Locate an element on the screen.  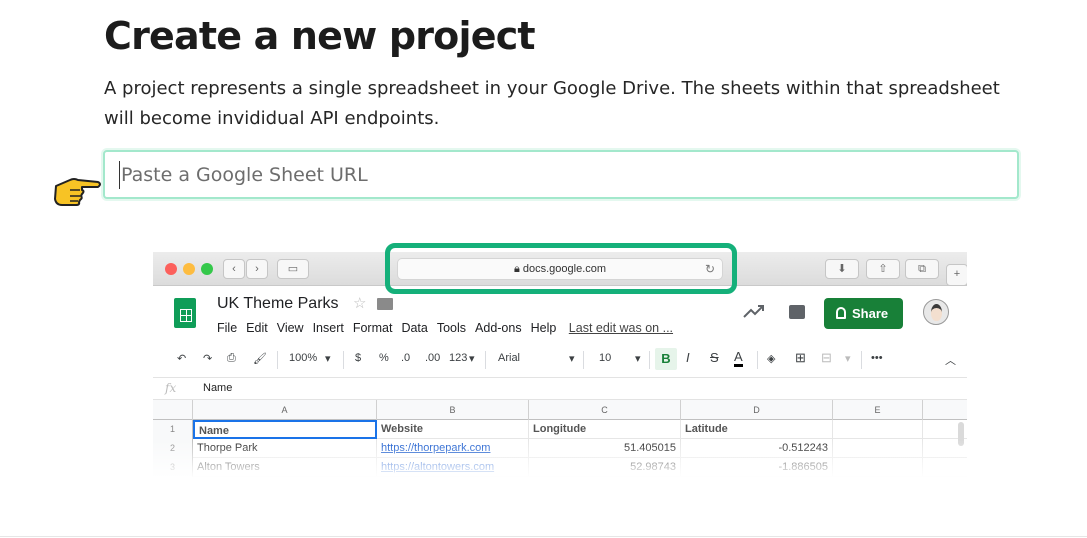
trending-icon is located at coordinates (753, 311).